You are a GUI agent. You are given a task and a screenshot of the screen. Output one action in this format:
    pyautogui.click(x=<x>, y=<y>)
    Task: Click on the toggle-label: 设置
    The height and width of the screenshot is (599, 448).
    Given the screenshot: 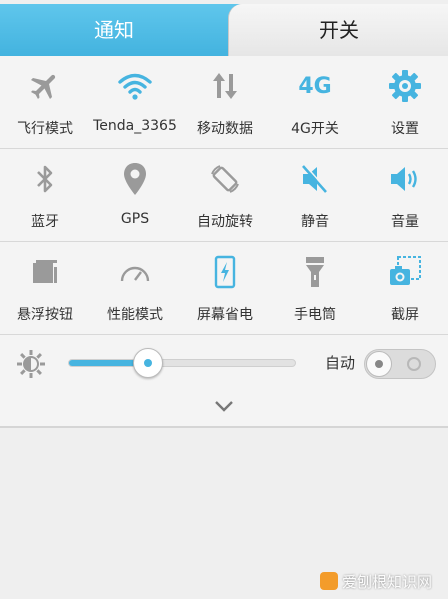 What is the action you would take?
    pyautogui.click(x=405, y=129)
    